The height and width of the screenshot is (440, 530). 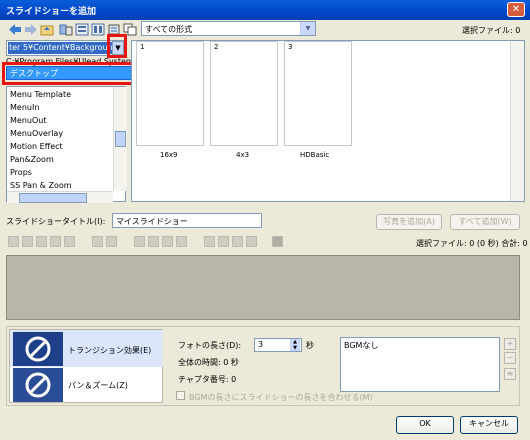 What do you see at coordinates (153, 241) in the screenshot?
I see `effect-icon` at bounding box center [153, 241].